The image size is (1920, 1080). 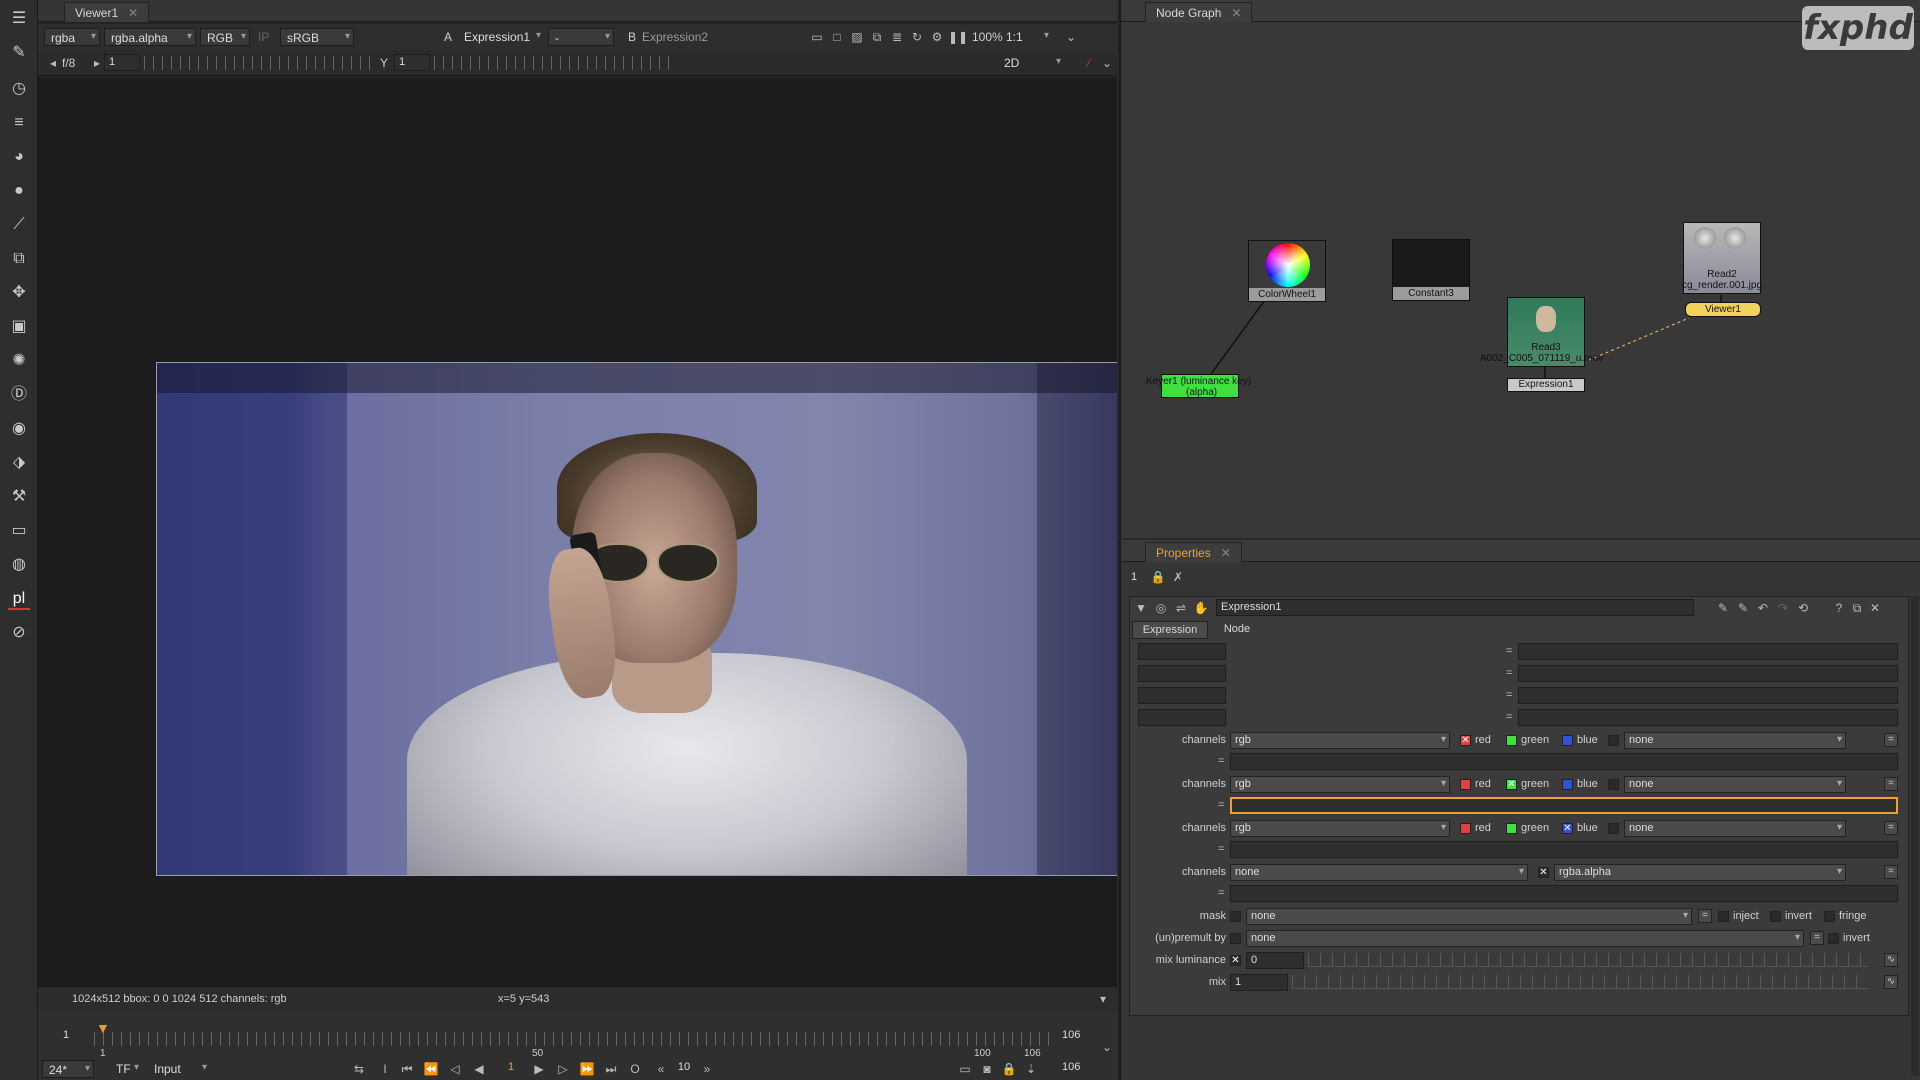 I want to click on unpremult-invert-checkbox, so click(x=1833, y=938).